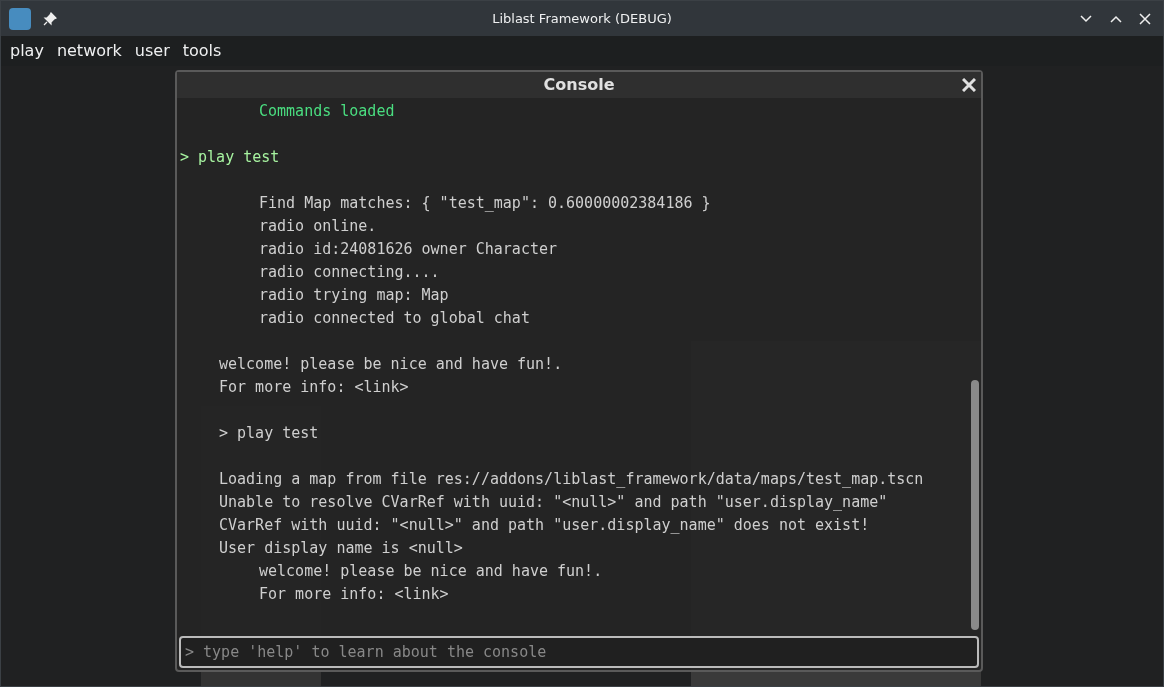  What do you see at coordinates (327, 111) in the screenshot?
I see `log-line: Commands loaded` at bounding box center [327, 111].